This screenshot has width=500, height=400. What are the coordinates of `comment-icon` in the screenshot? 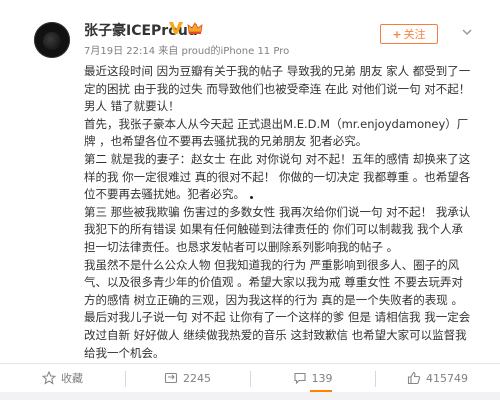 It's located at (299, 378).